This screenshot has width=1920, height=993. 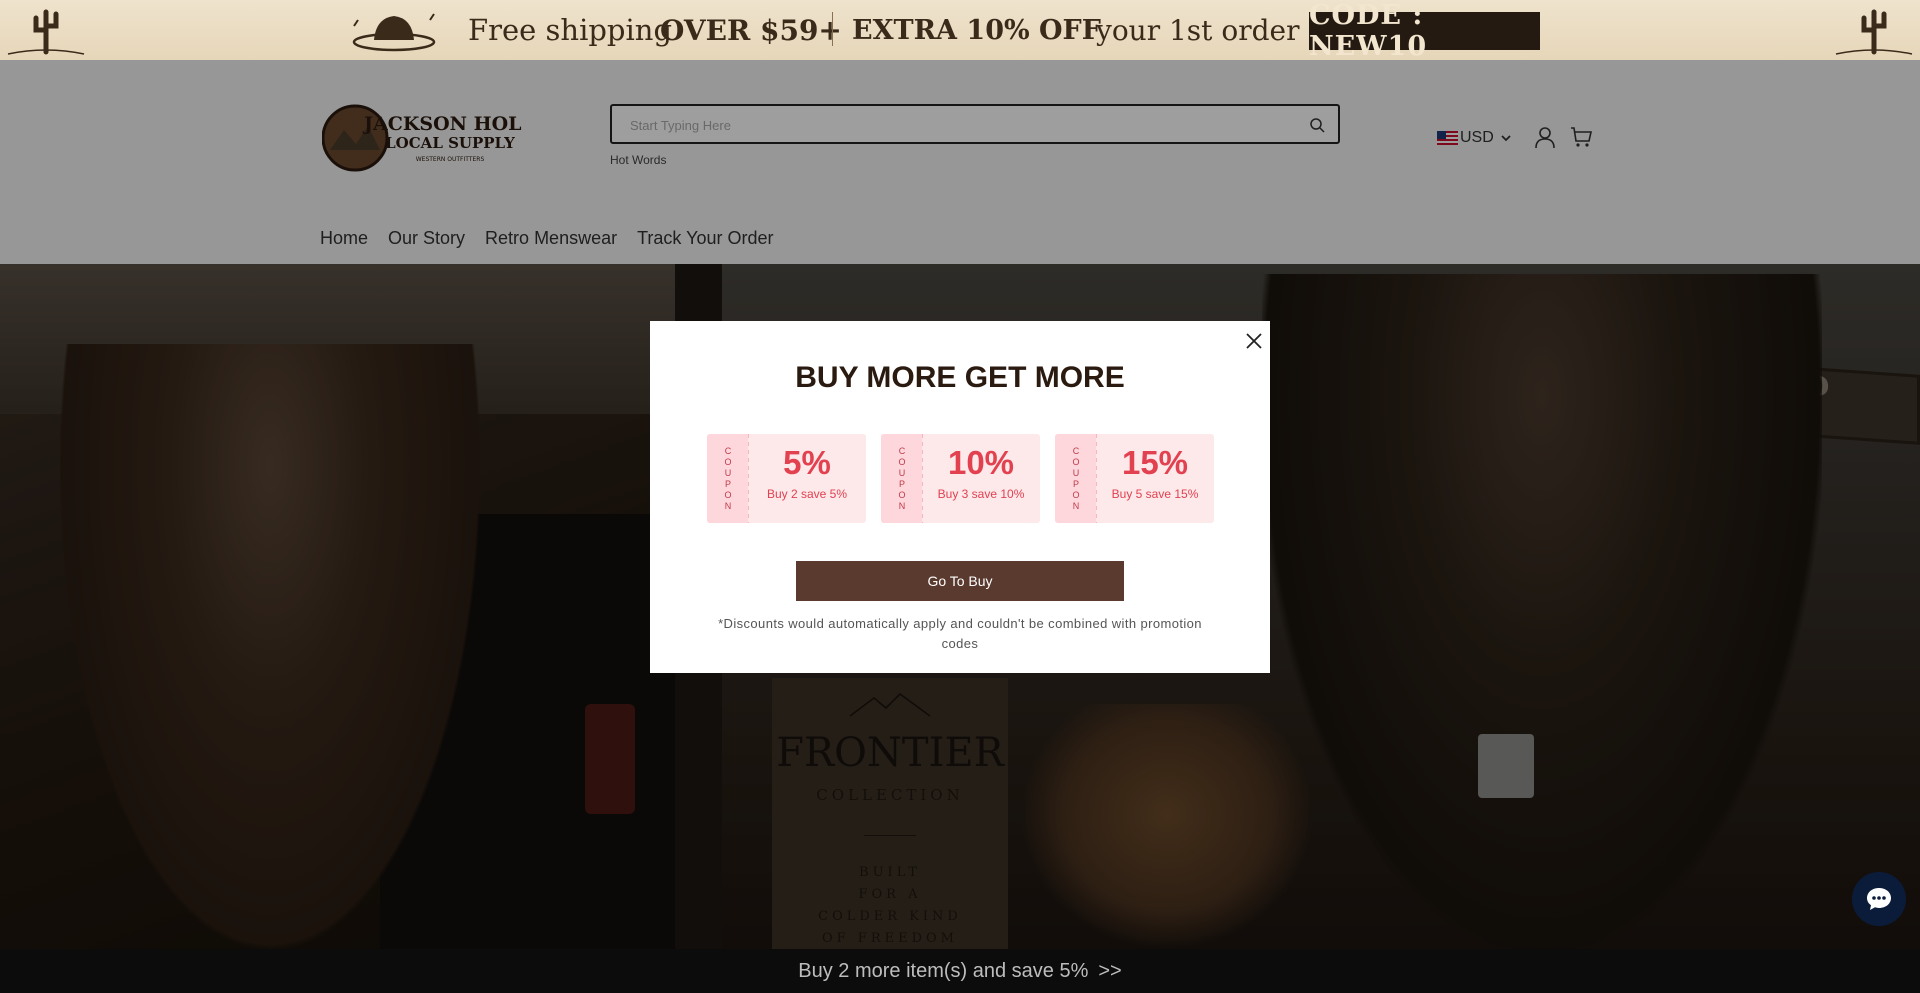 What do you see at coordinates (981, 462) in the screenshot?
I see `coupon-percent: 10%` at bounding box center [981, 462].